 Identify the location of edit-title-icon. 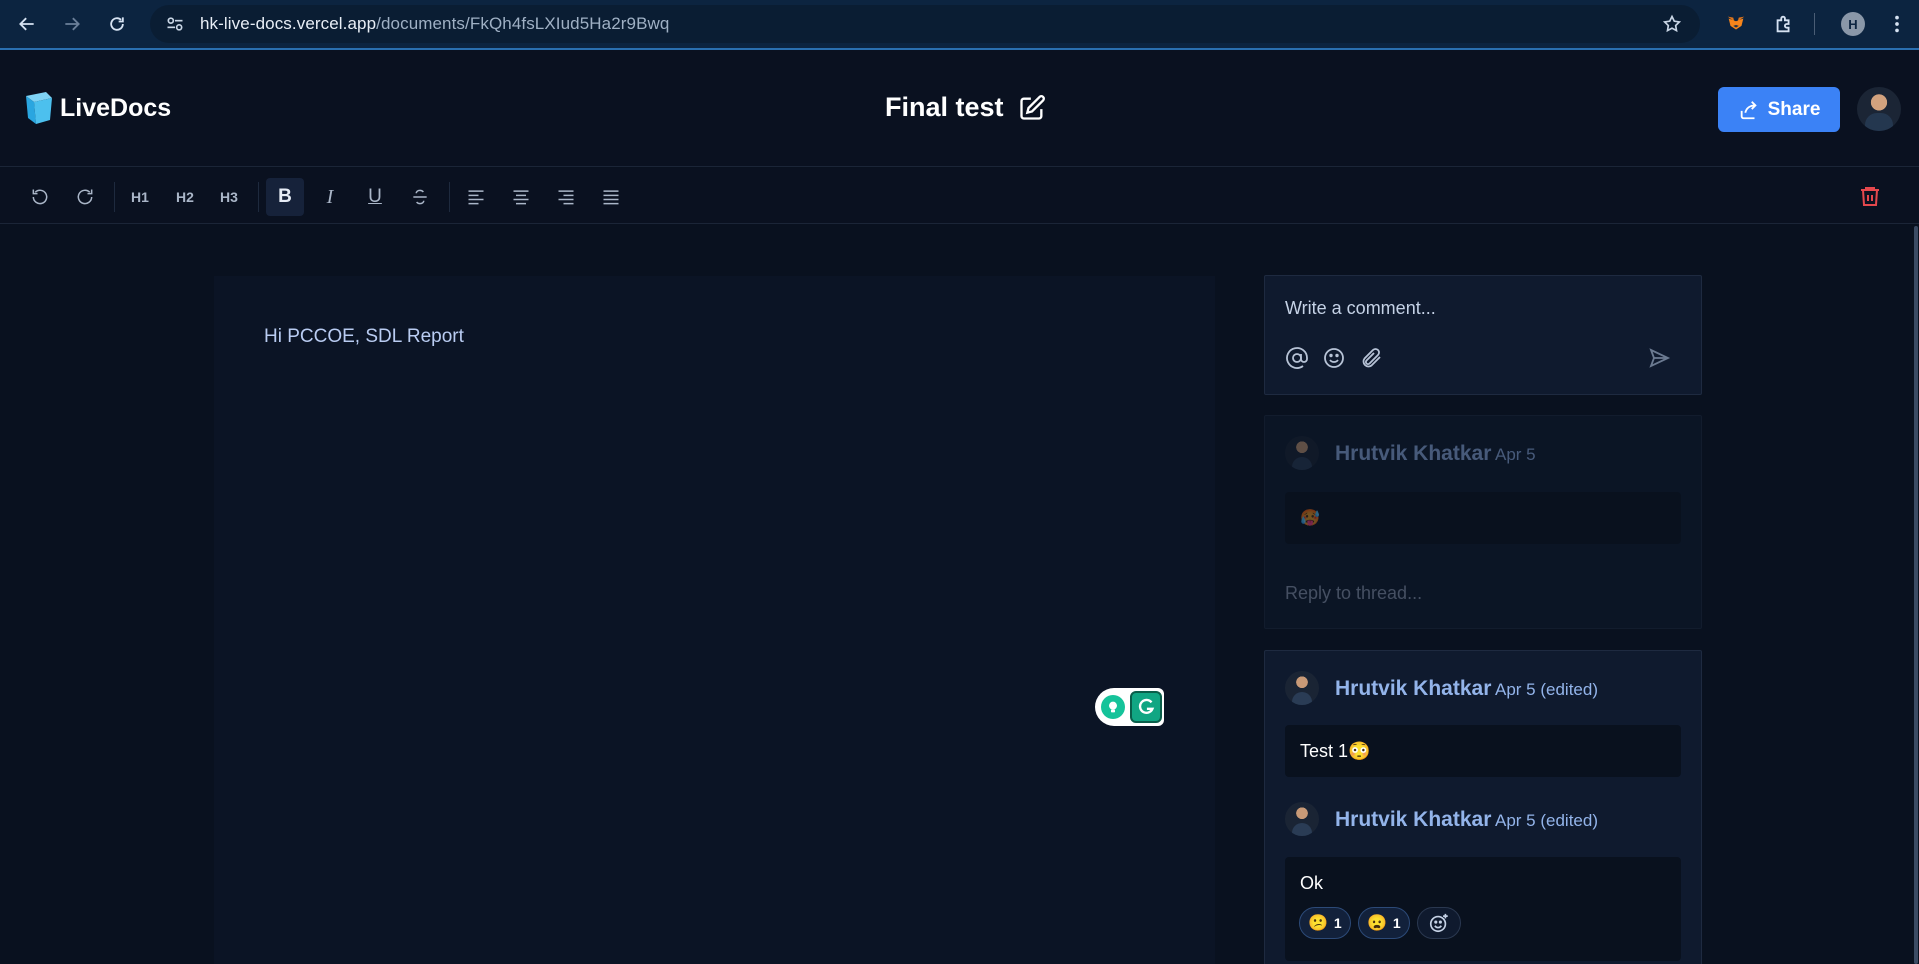
(1032, 108).